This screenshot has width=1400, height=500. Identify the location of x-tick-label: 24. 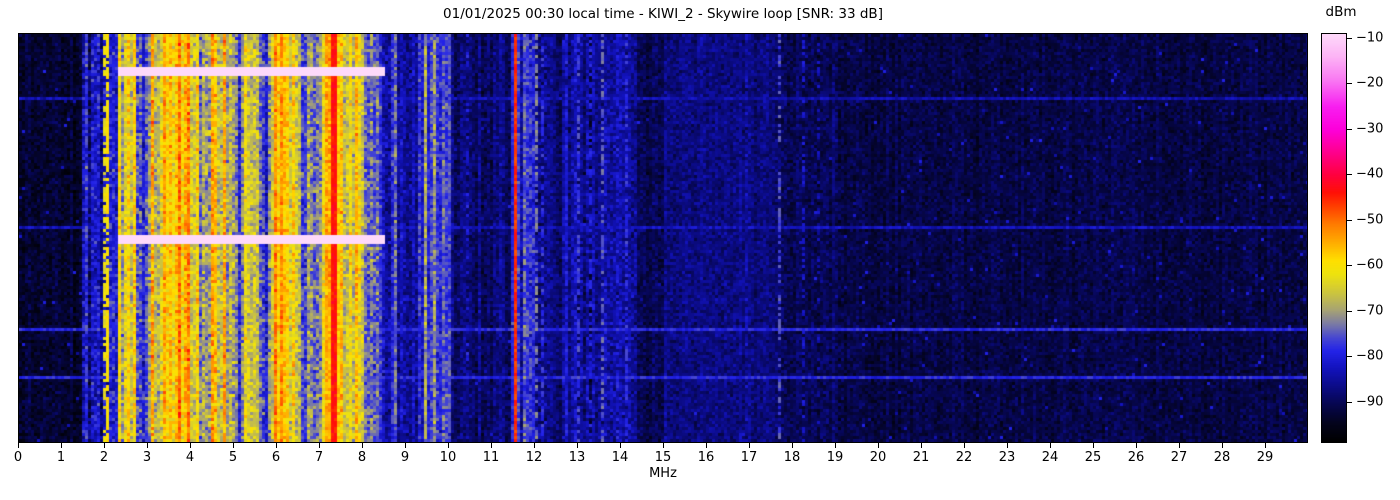
(1050, 457).